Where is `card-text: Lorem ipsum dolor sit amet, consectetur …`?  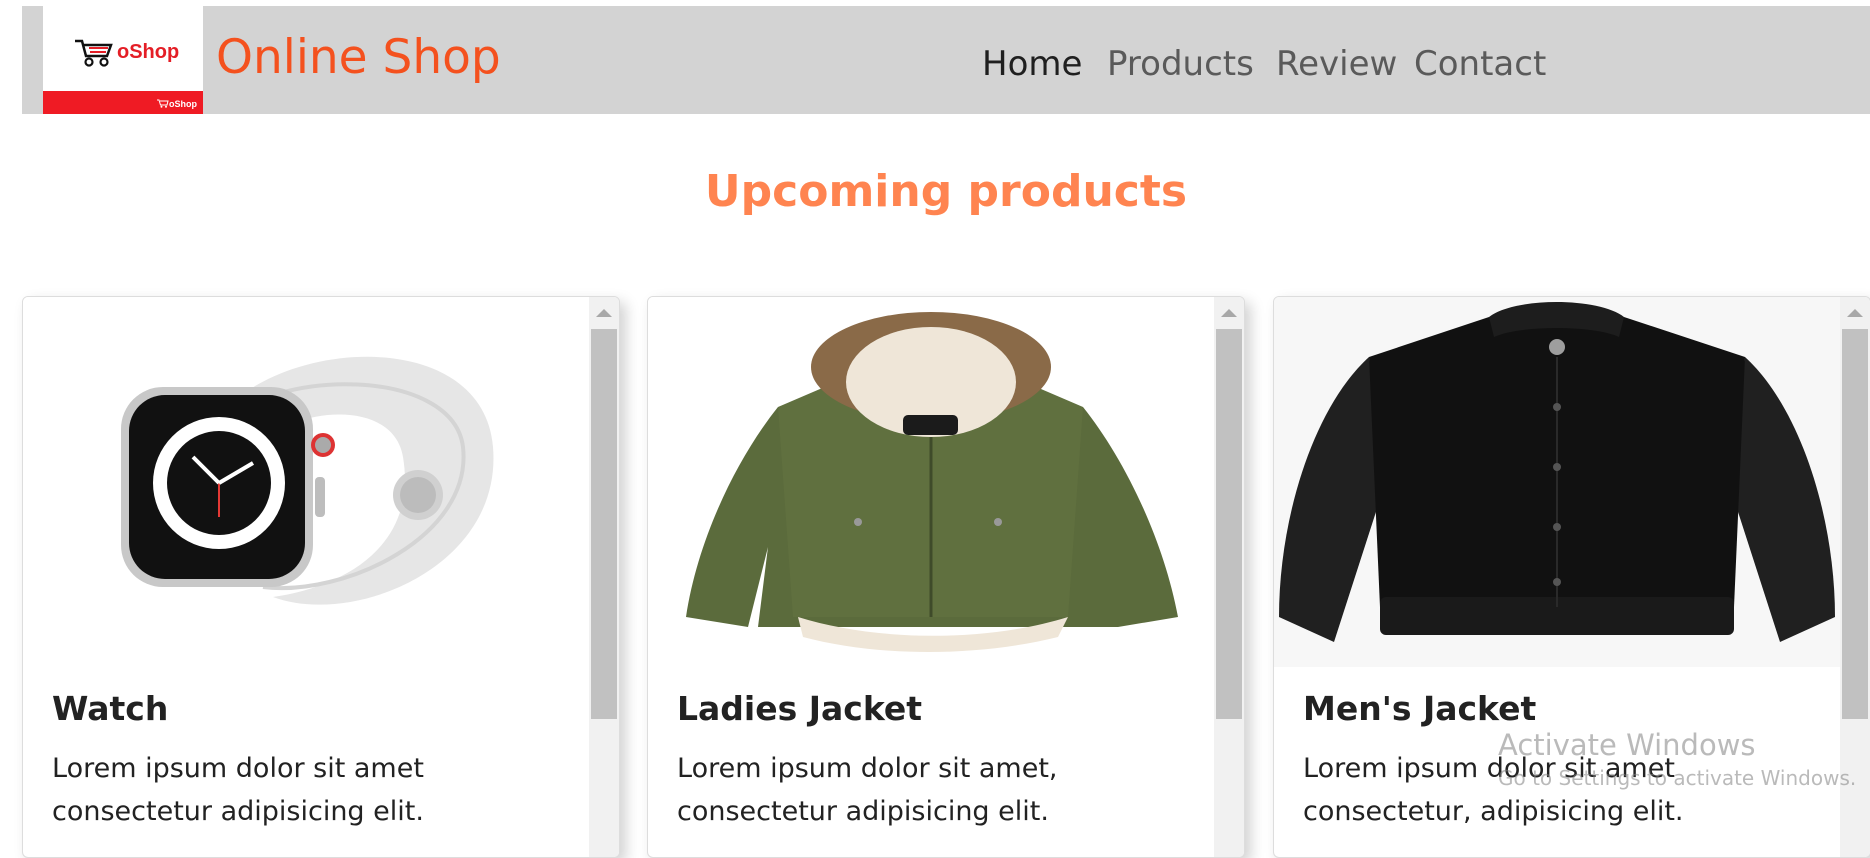 card-text: Lorem ipsum dolor sit amet, consectetur … is located at coordinates (867, 790).